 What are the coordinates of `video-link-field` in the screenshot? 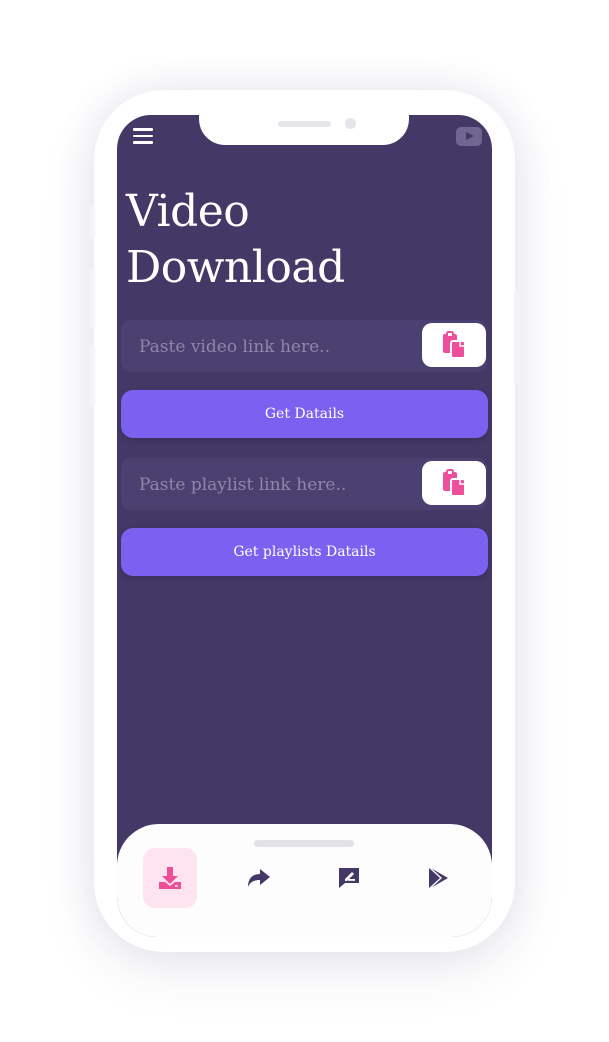 It's located at (304, 347).